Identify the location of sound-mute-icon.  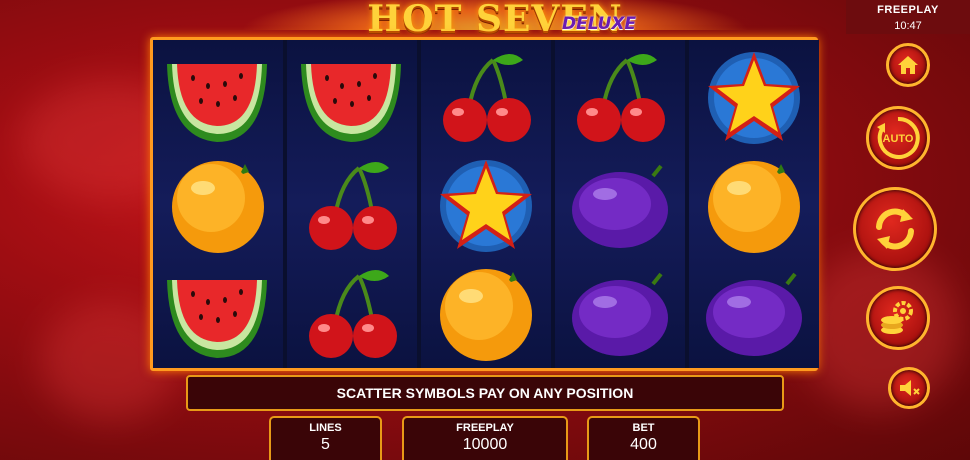
(910, 388).